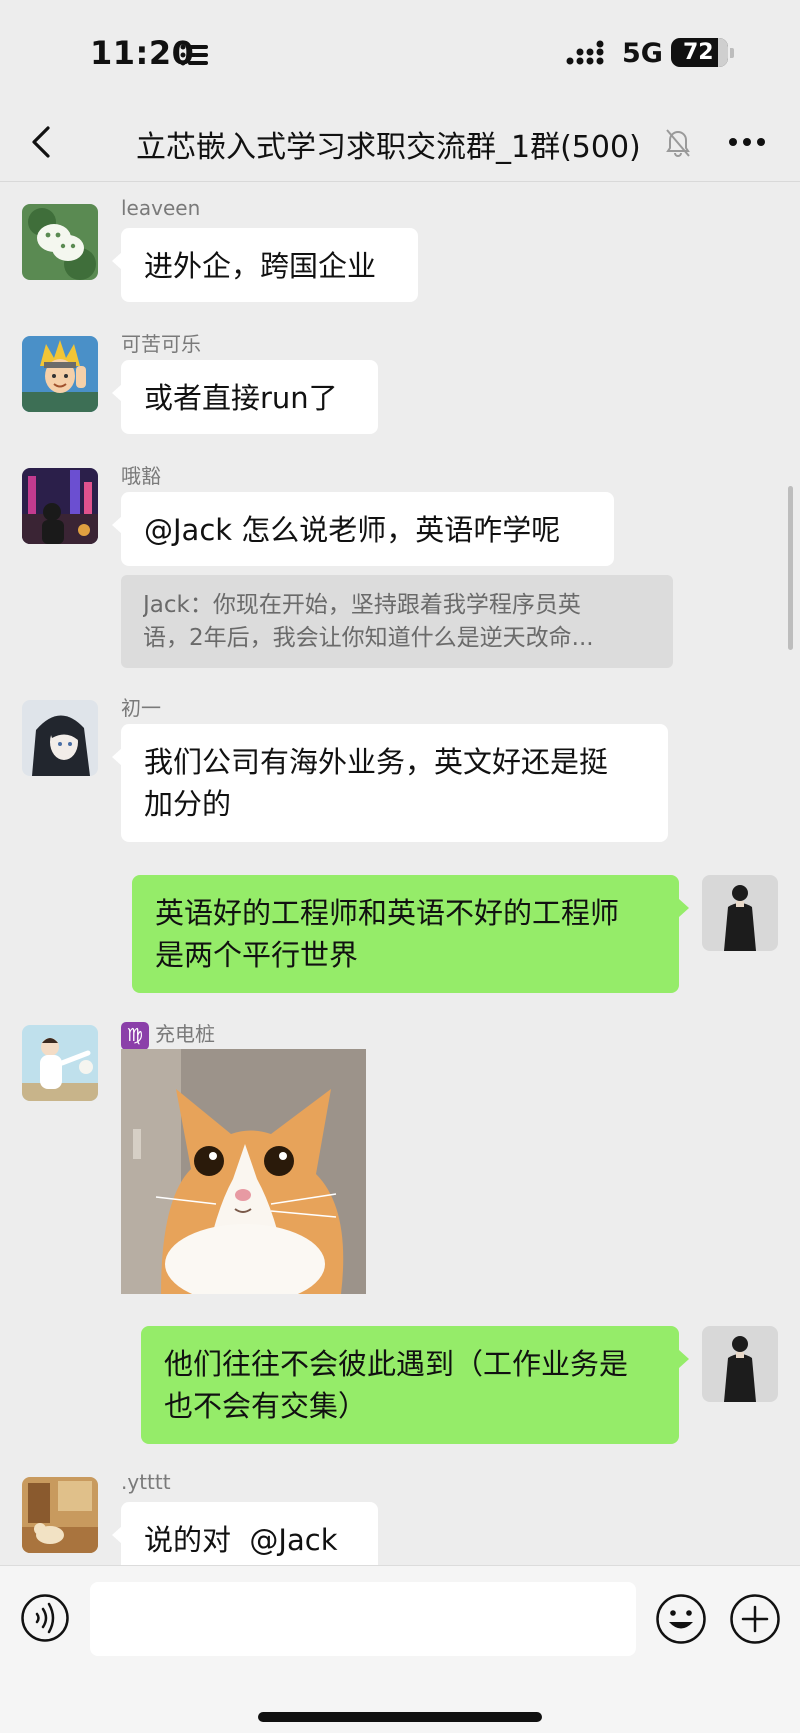 The height and width of the screenshot is (1733, 800). I want to click on avatar-chongdianzhuang, so click(60, 1063).